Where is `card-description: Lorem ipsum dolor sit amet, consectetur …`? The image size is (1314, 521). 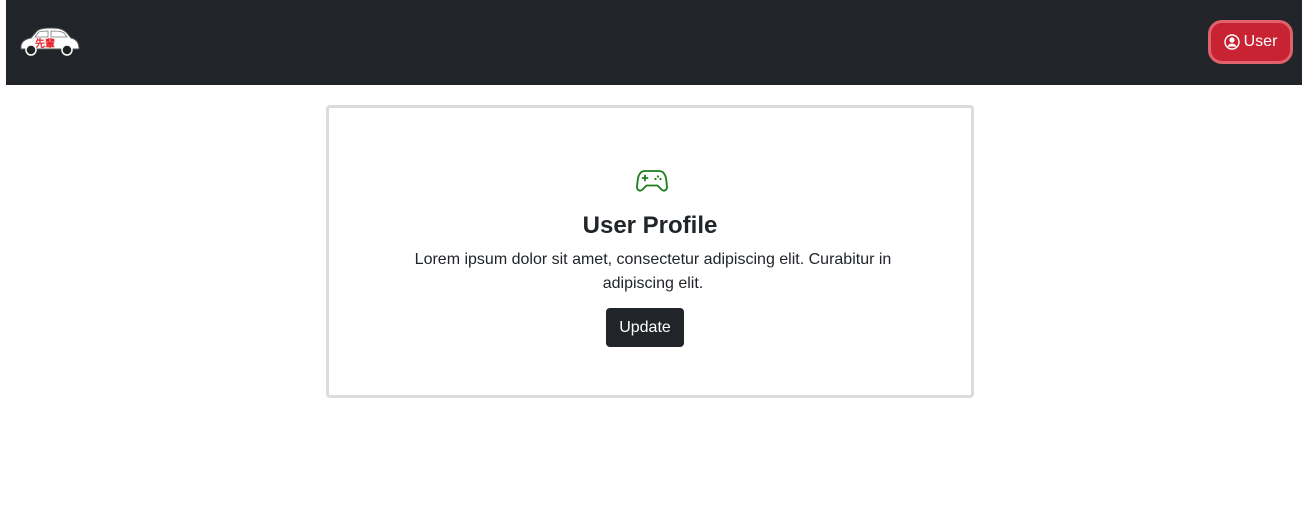 card-description: Lorem ipsum dolor sit amet, consectetur … is located at coordinates (653, 271).